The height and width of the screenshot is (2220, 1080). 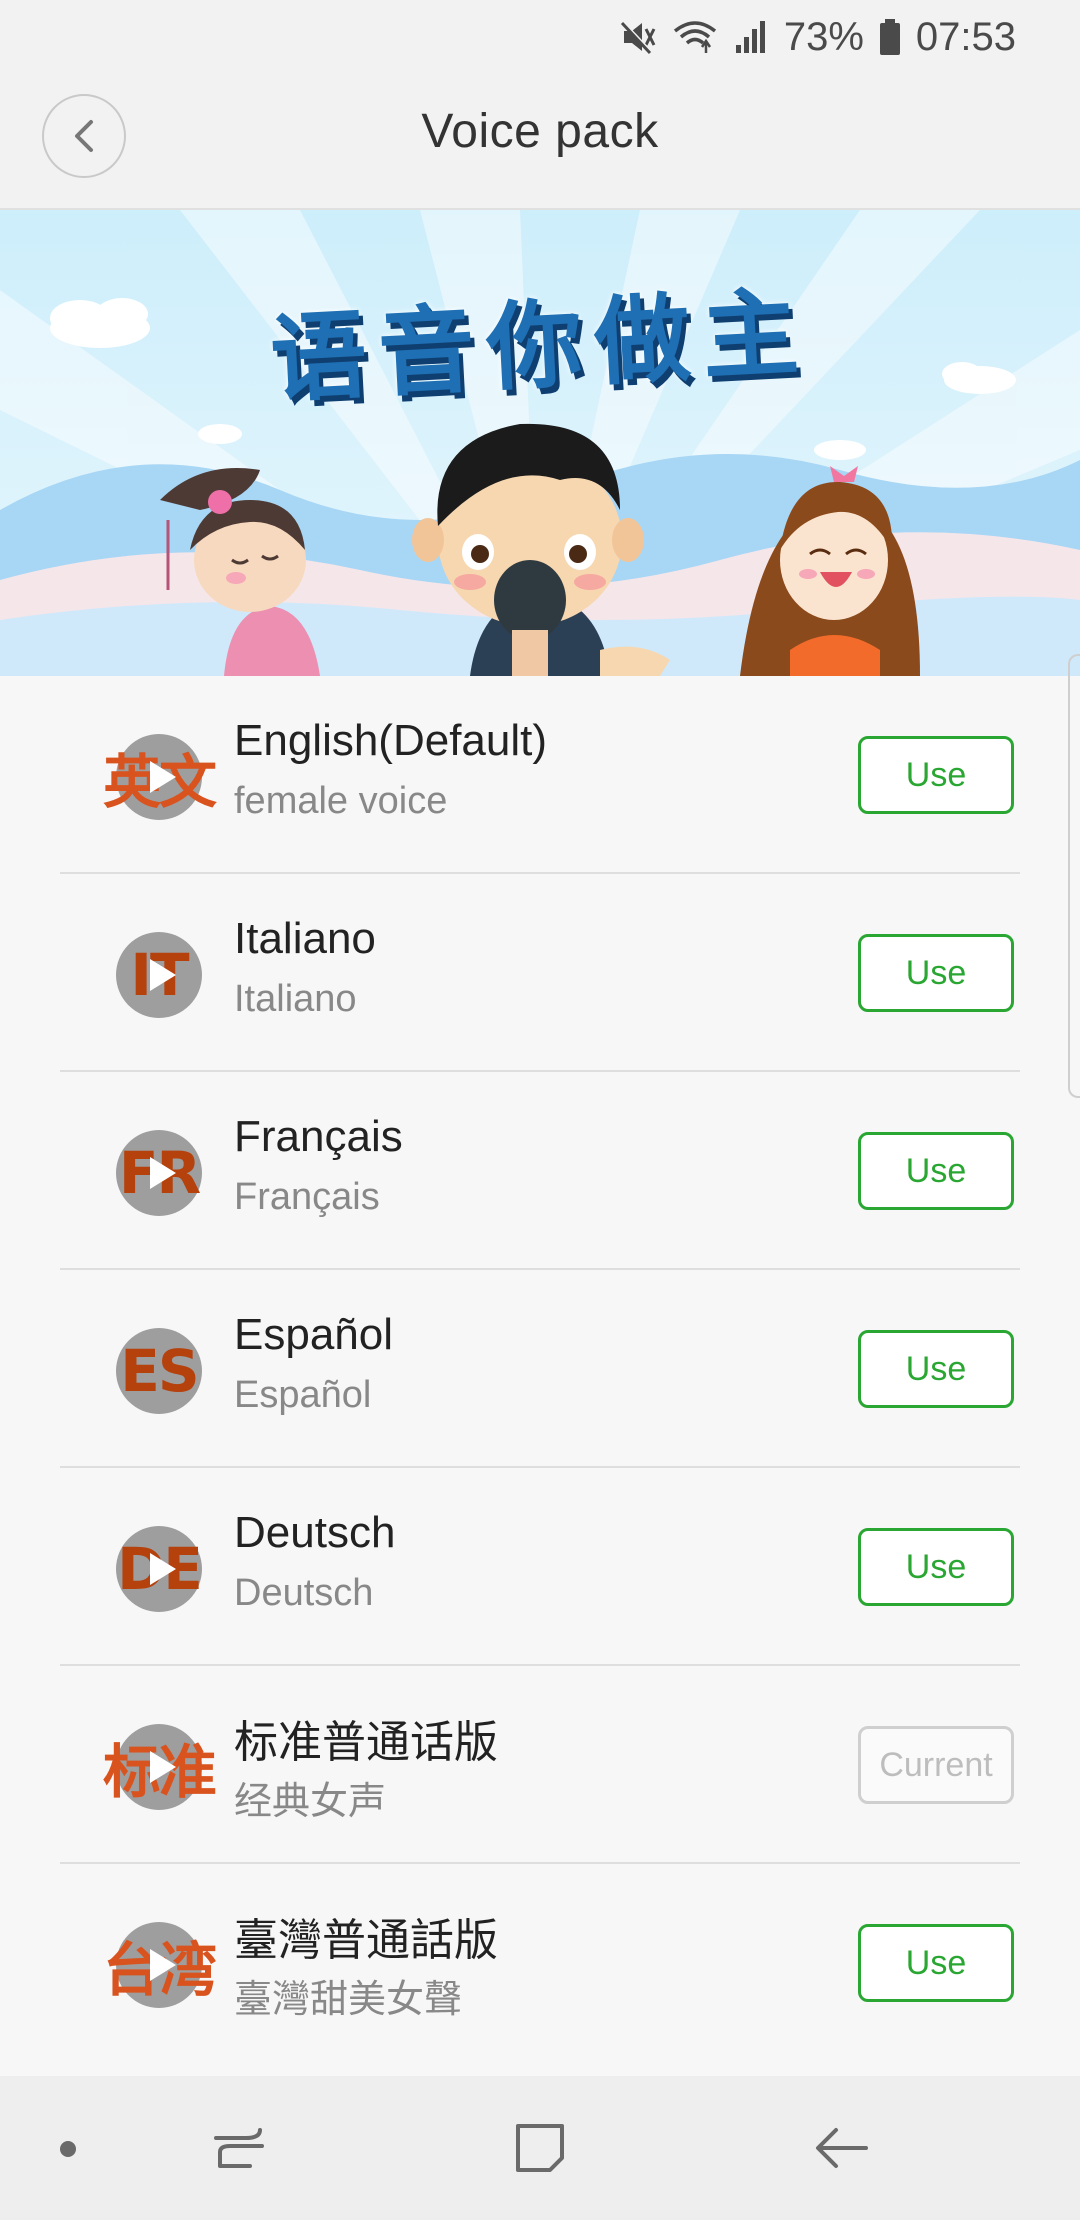 What do you see at coordinates (751, 37) in the screenshot?
I see `signal-icon` at bounding box center [751, 37].